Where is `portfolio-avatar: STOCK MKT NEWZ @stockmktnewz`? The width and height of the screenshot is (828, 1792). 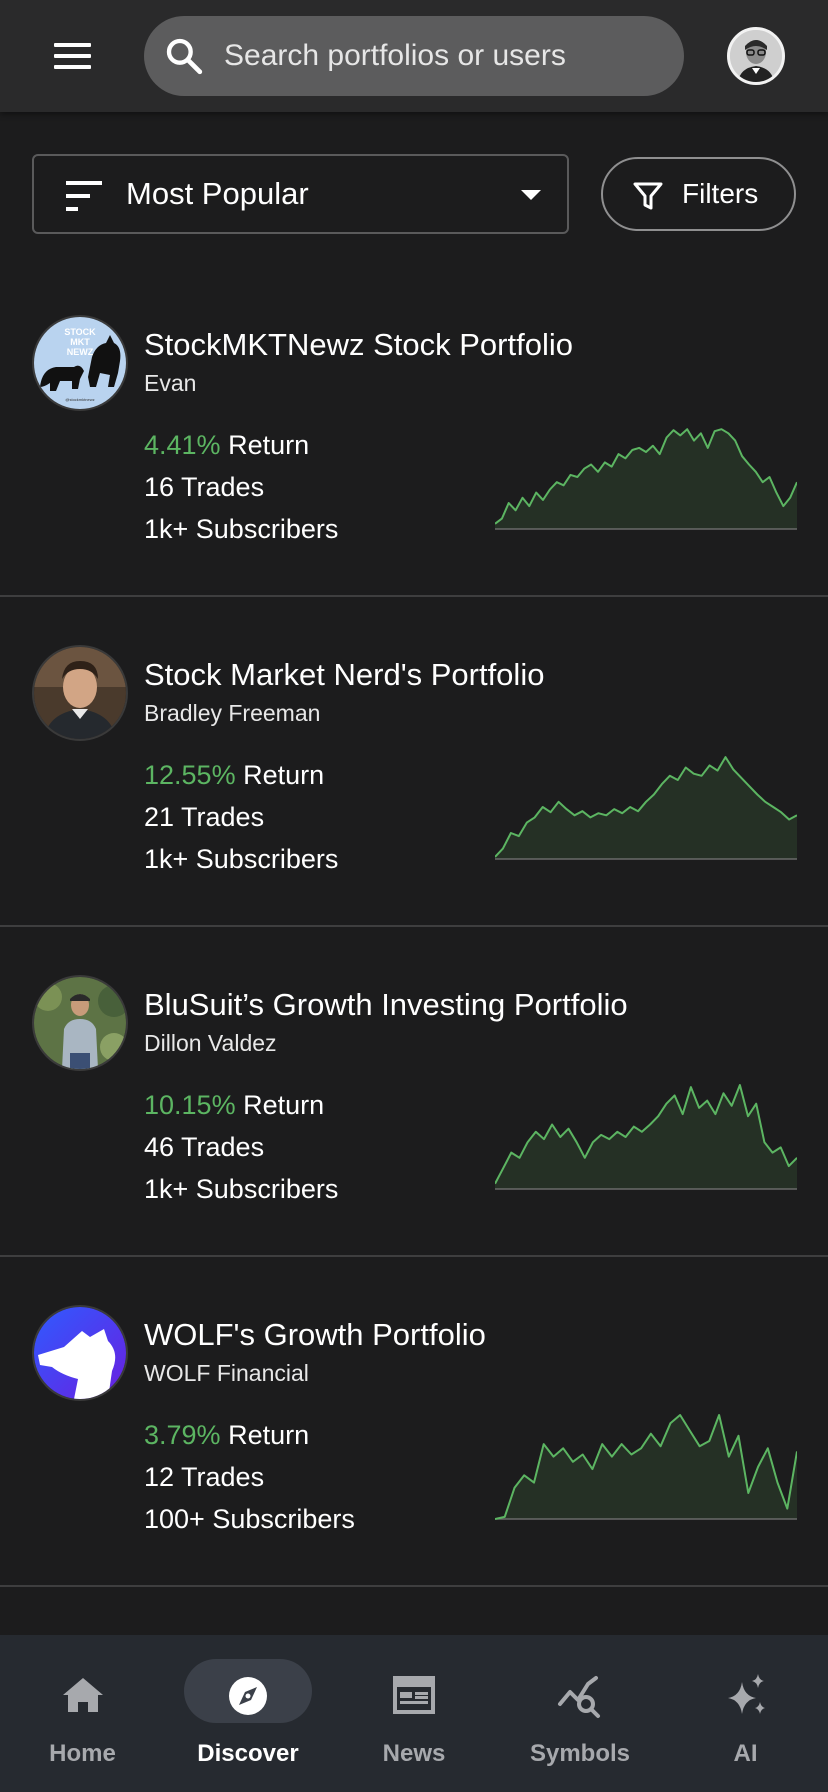
portfolio-avatar: STOCK MKT NEWZ @stockmktnewz is located at coordinates (80, 363).